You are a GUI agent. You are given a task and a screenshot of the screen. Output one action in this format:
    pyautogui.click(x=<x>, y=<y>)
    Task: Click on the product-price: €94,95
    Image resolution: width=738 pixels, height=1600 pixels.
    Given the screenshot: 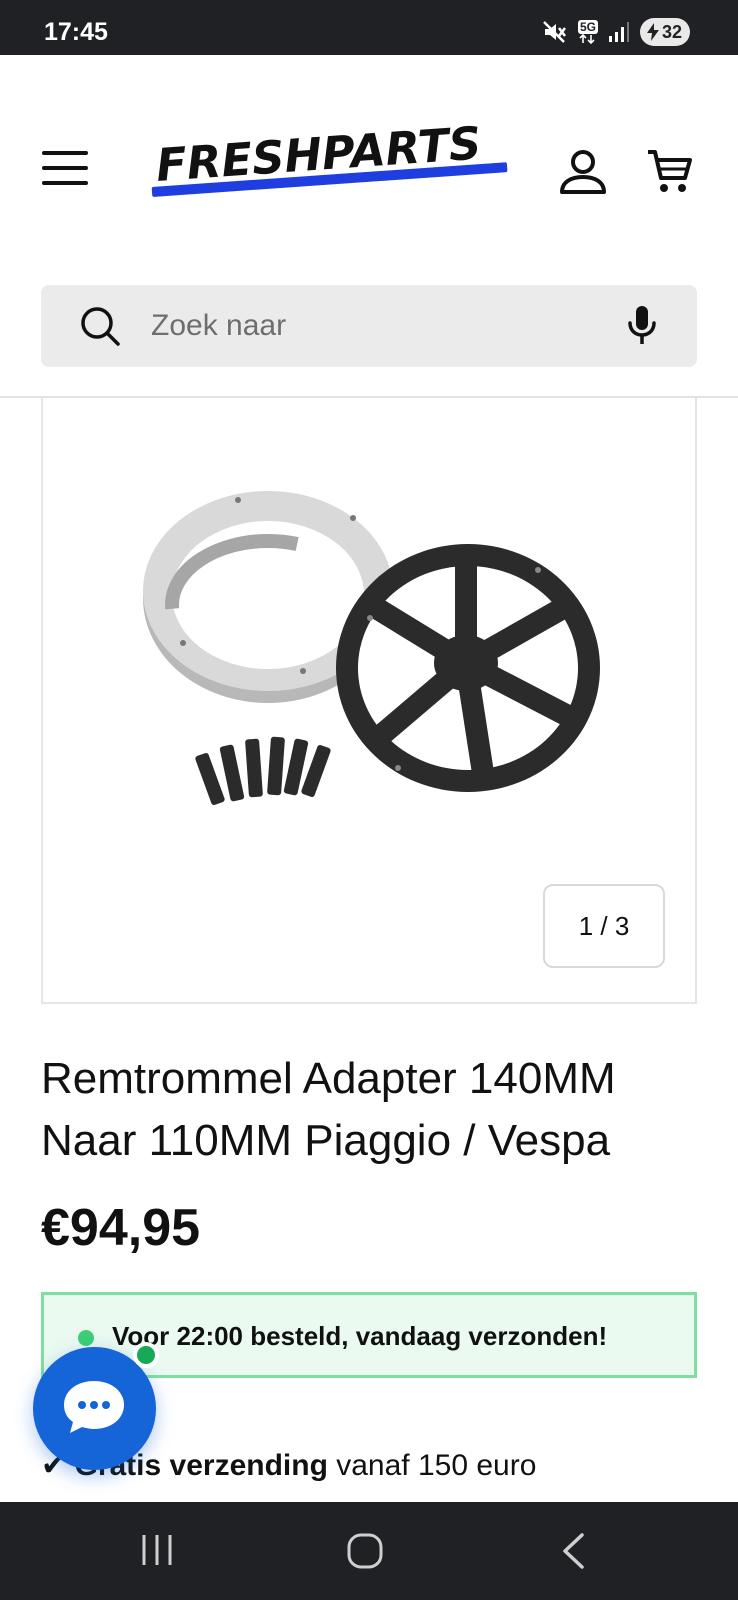 What is the action you would take?
    pyautogui.click(x=121, y=1228)
    